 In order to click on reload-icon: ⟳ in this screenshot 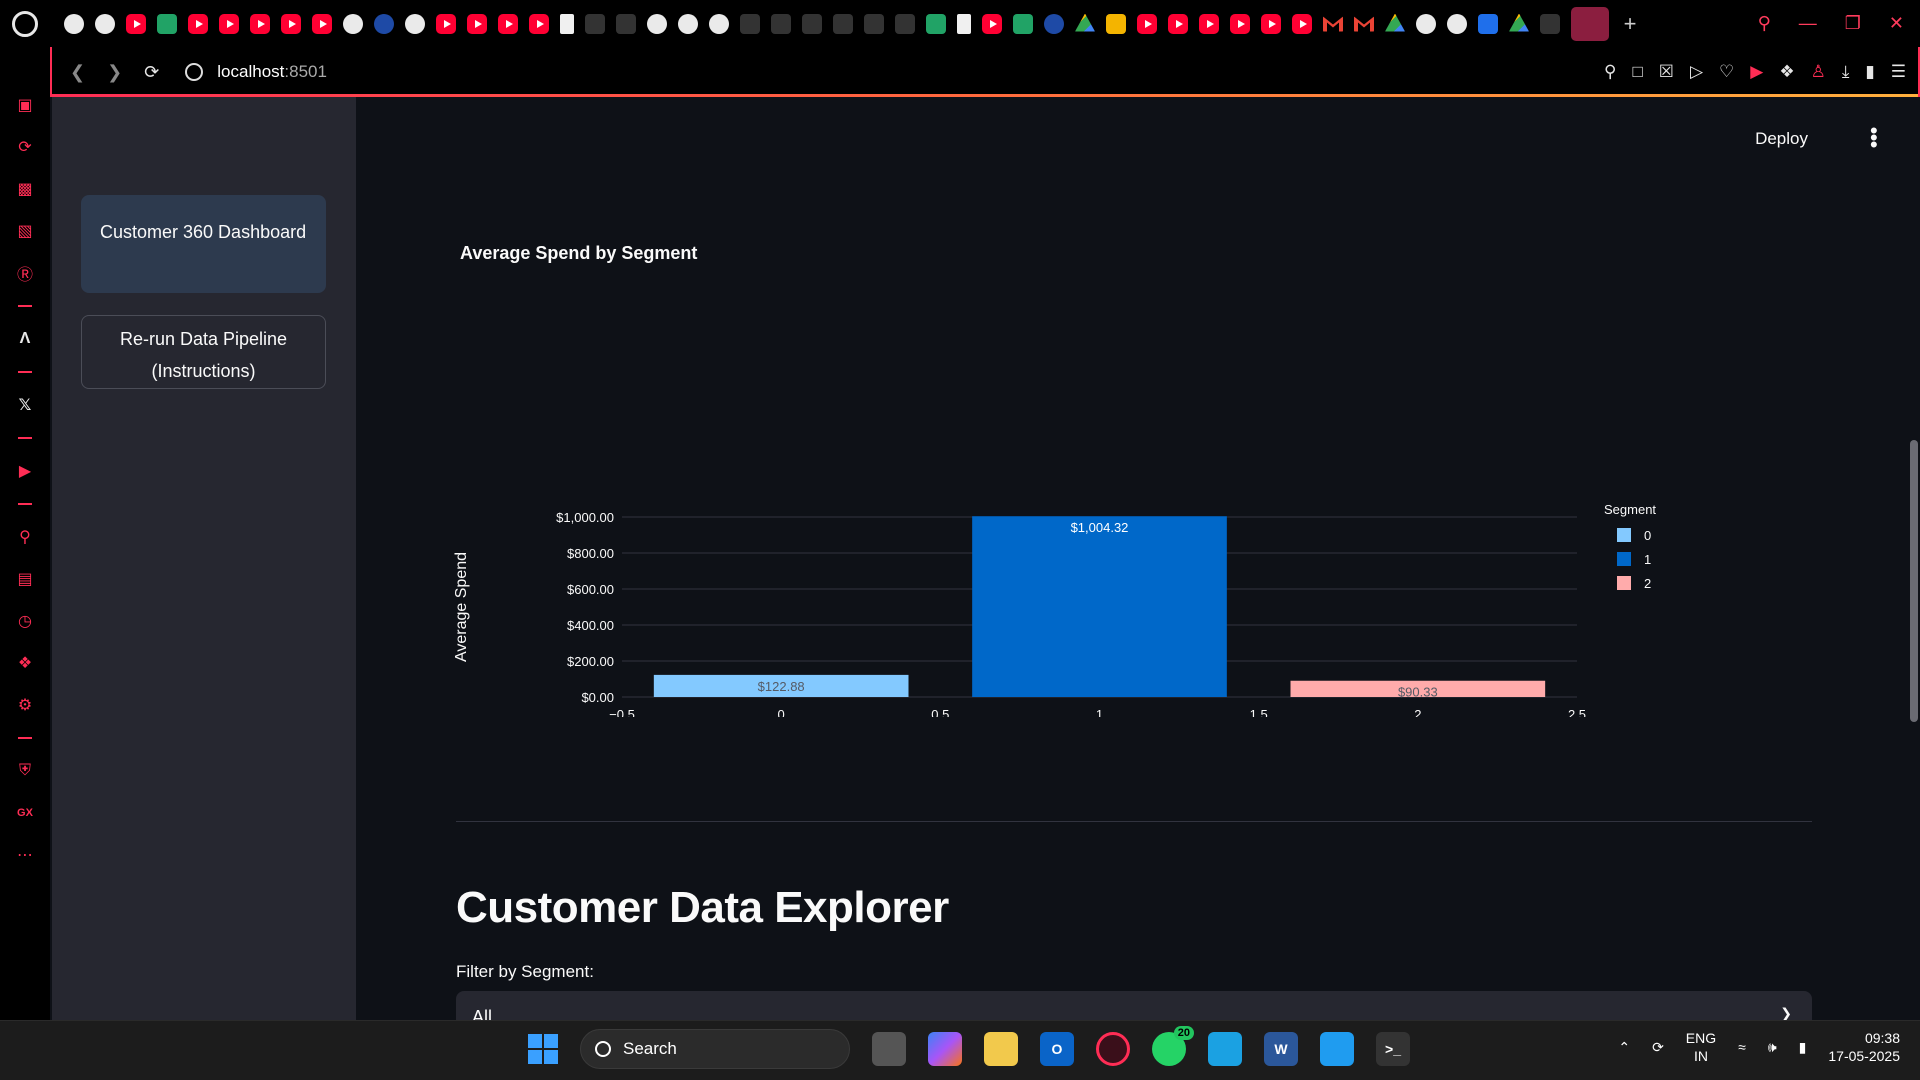, I will do `click(151, 72)`.